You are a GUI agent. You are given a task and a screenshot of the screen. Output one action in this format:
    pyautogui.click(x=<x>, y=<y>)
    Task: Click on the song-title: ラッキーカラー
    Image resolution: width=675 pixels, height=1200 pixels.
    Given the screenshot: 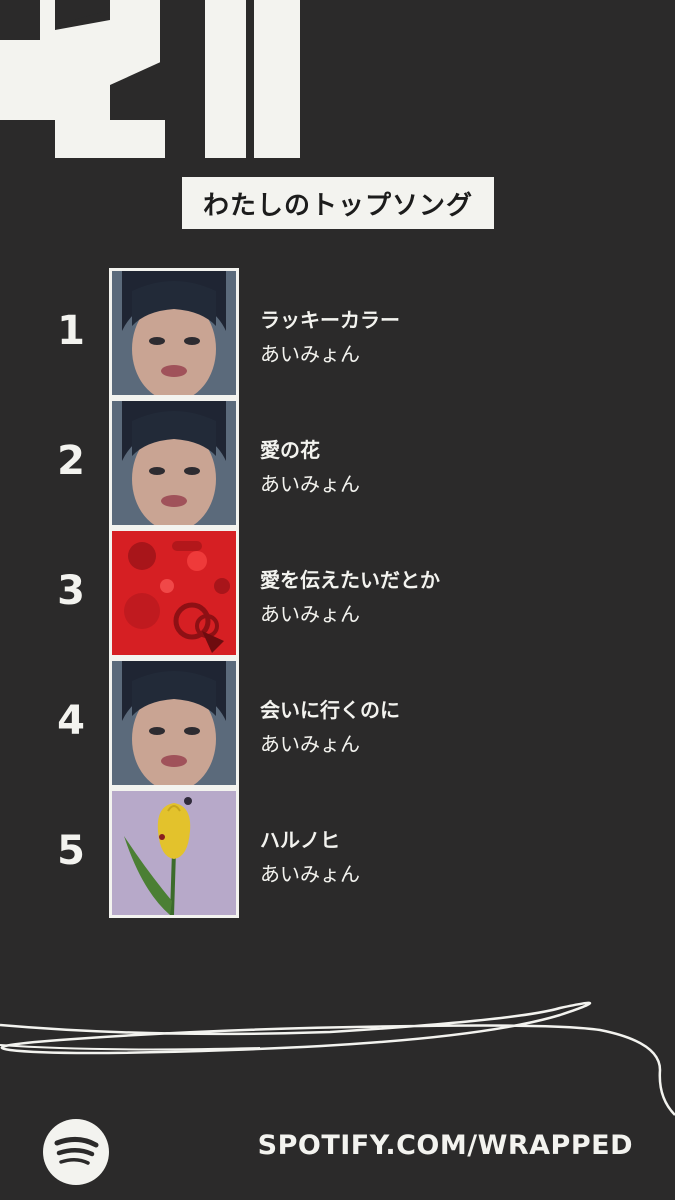 What is the action you would take?
    pyautogui.click(x=330, y=320)
    